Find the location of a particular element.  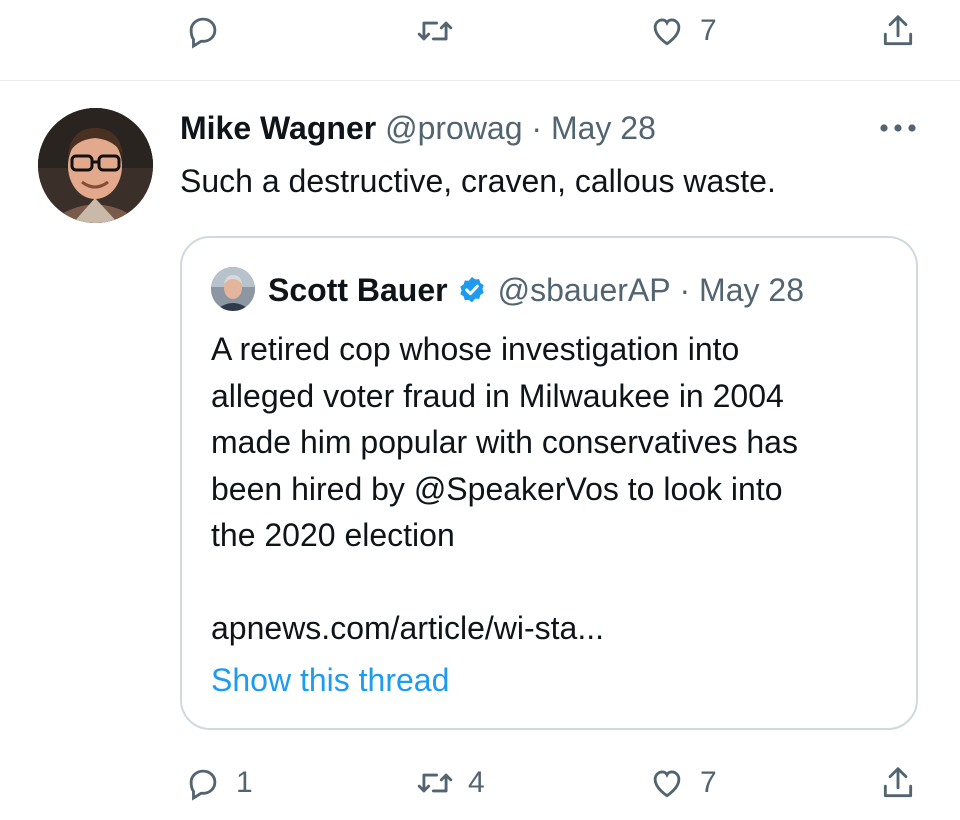

retweet-button: 4 is located at coordinates (450, 783).